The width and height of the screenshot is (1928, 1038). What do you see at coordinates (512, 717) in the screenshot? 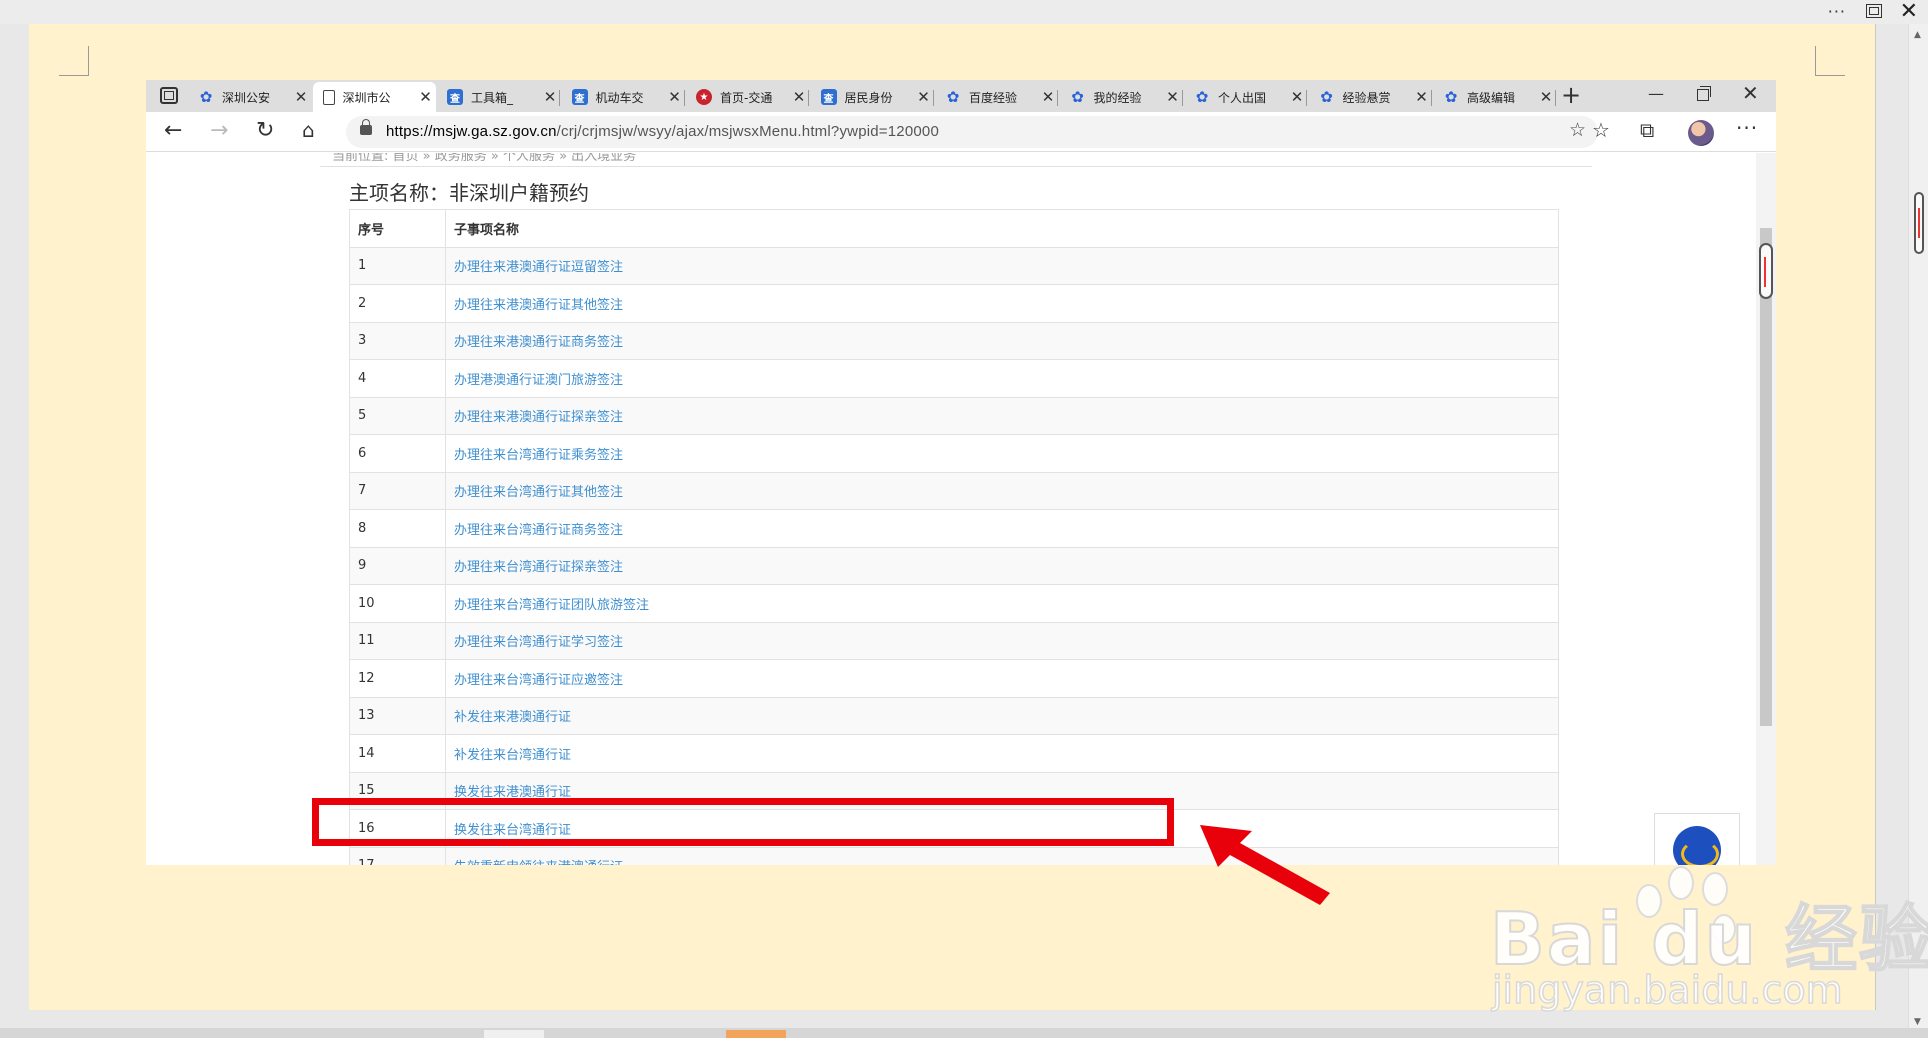
I see `sub-item-link: 补发往来港澳通行证` at bounding box center [512, 717].